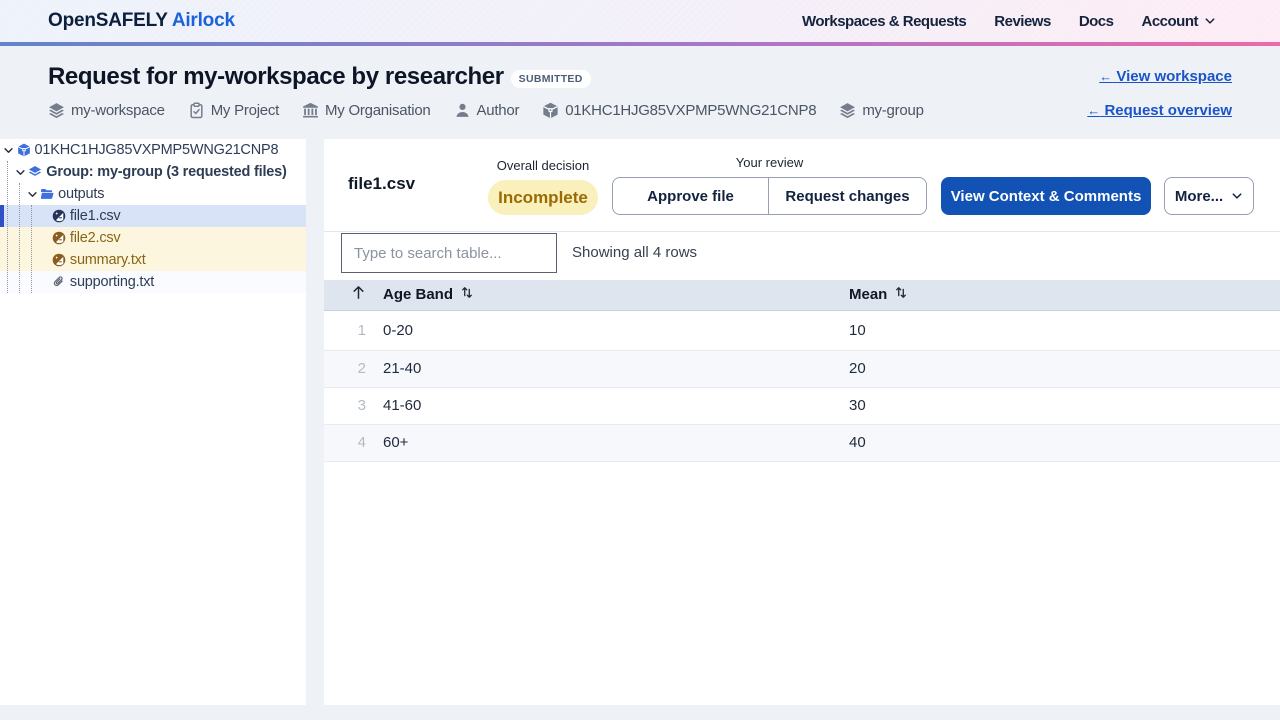 Image resolution: width=1280 pixels, height=720 pixels. I want to click on meta-item: Author, so click(487, 110).